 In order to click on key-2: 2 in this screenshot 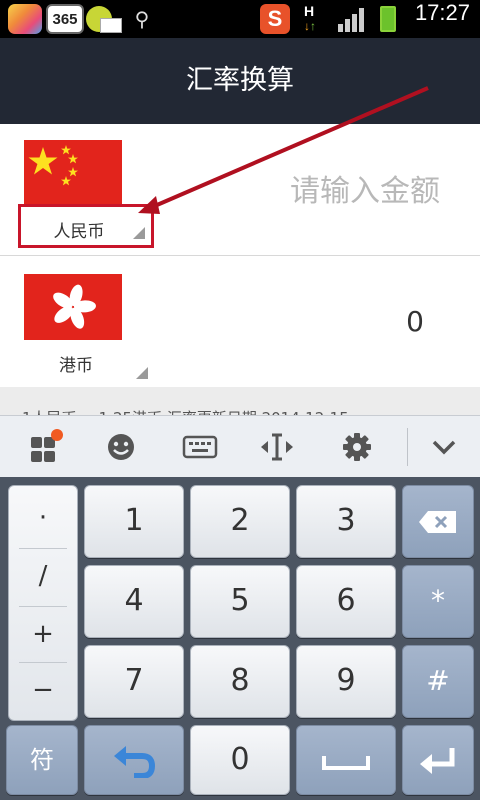, I will do `click(240, 521)`.